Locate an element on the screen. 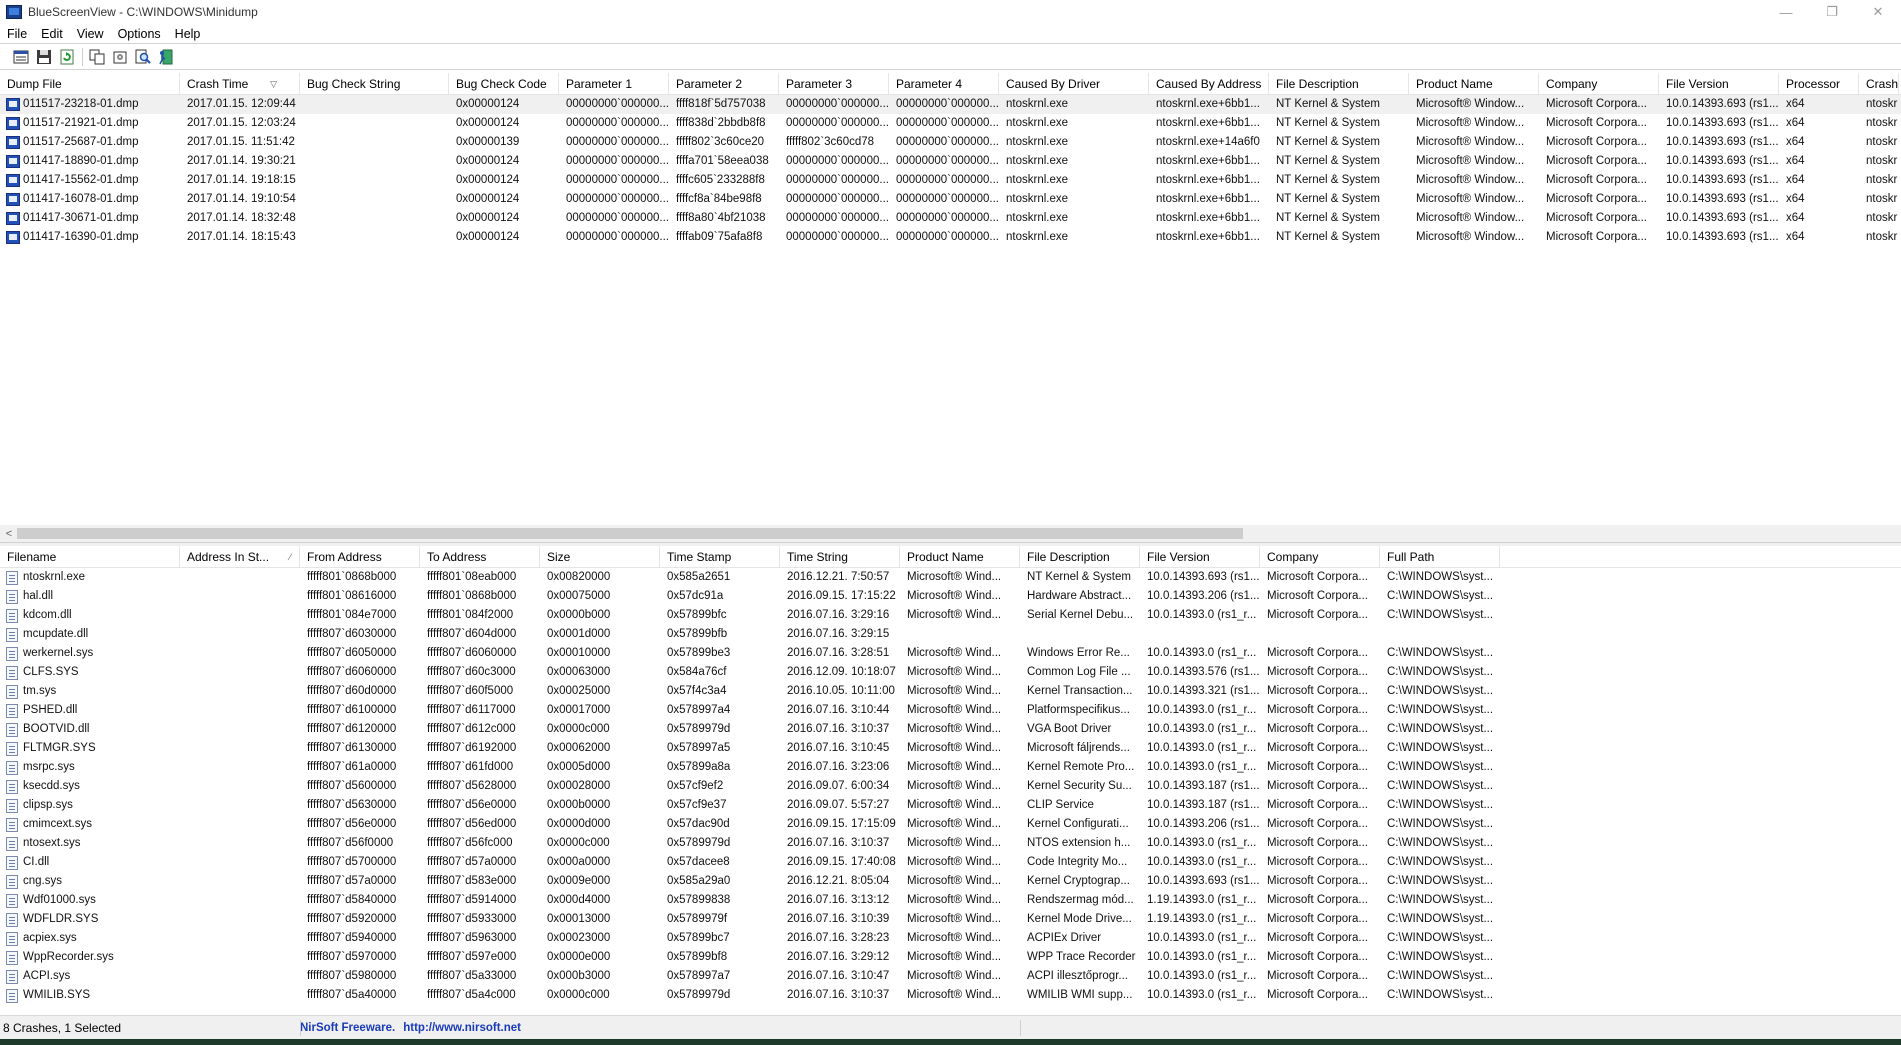  cell-time-string: 2016.09.15. 17:40:08 is located at coordinates (841, 862).